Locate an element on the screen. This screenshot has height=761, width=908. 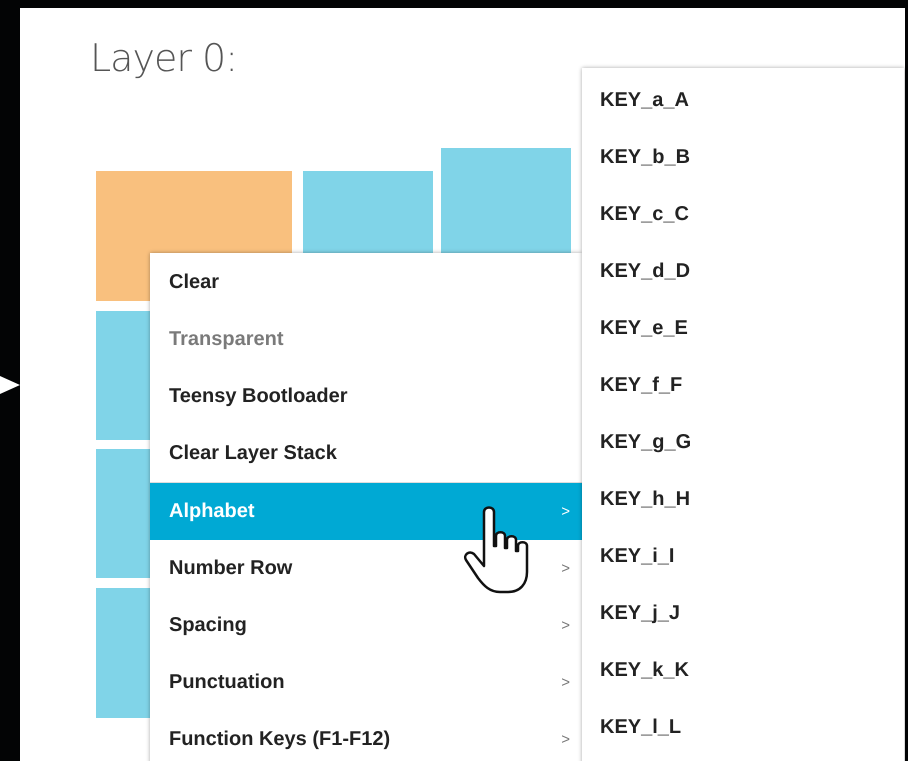
submenu-item: KEY_k_K is located at coordinates (743, 670).